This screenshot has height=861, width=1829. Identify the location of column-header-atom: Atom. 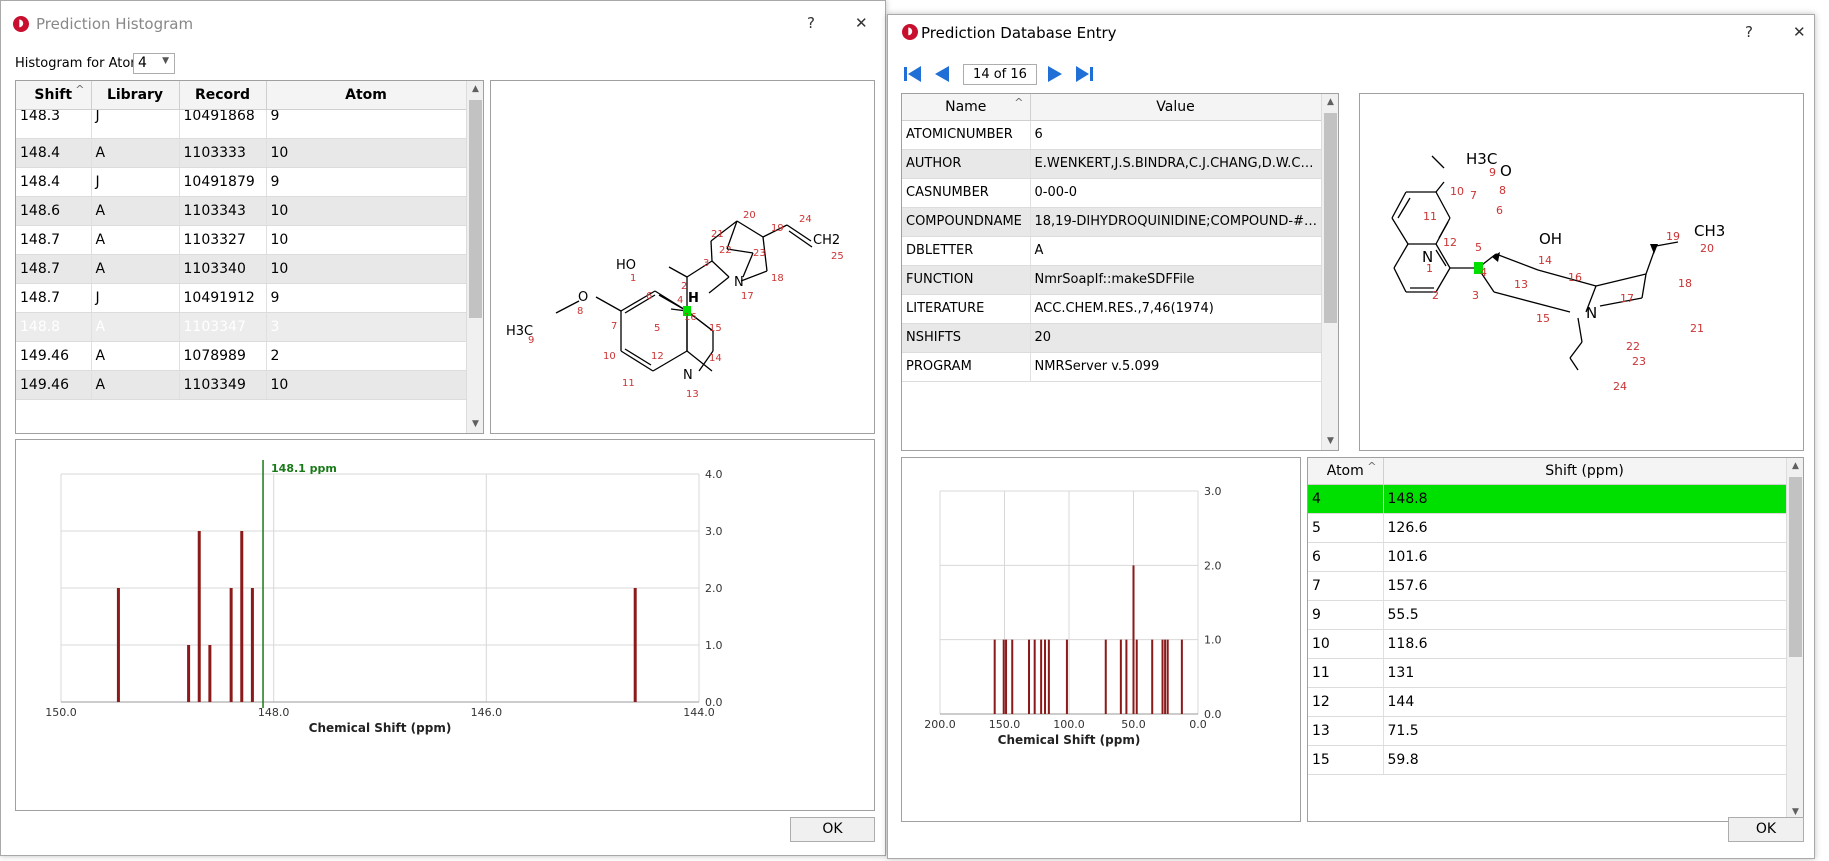
(366, 95).